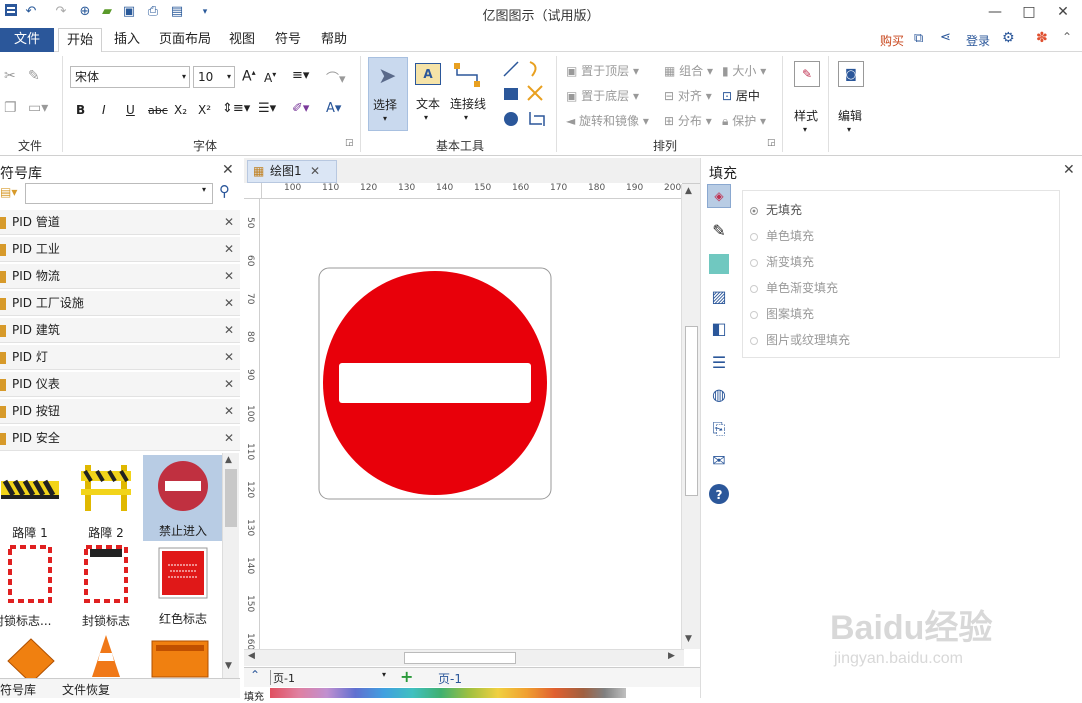 The width and height of the screenshot is (1082, 703). Describe the element at coordinates (719, 330) in the screenshot. I see `layer-icon: ◧` at that location.